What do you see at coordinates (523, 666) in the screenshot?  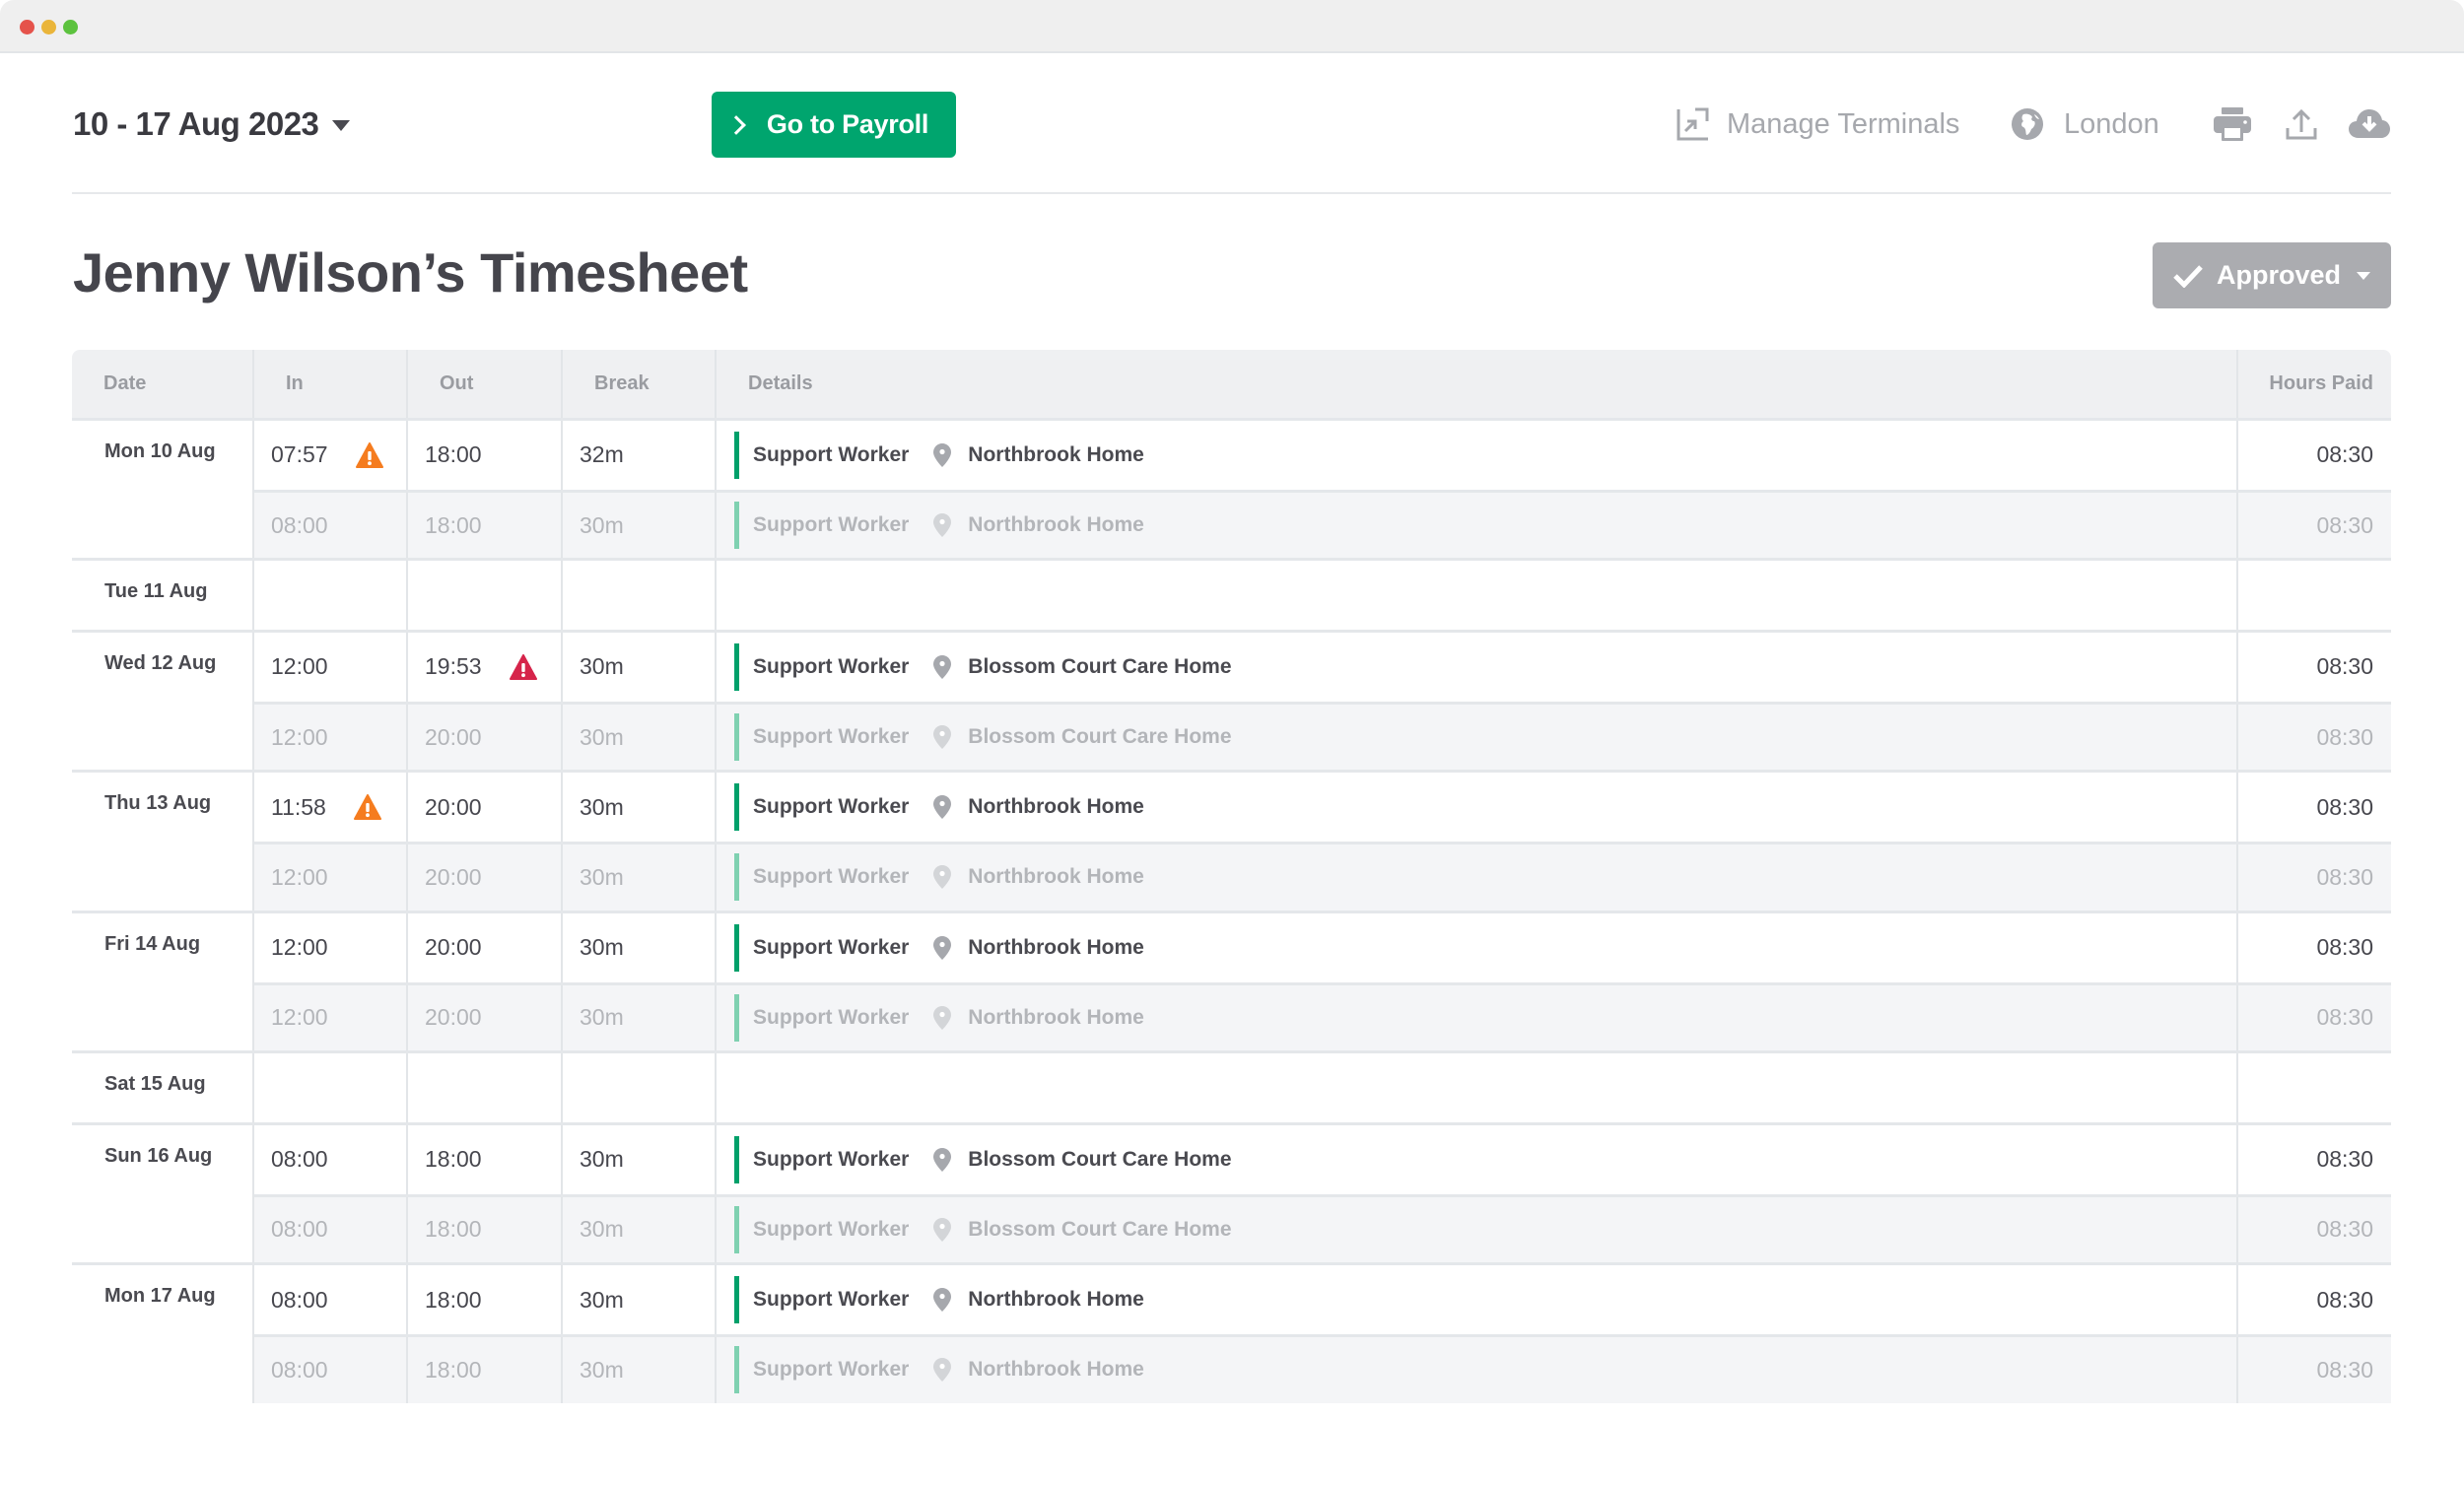 I see `error-icon` at bounding box center [523, 666].